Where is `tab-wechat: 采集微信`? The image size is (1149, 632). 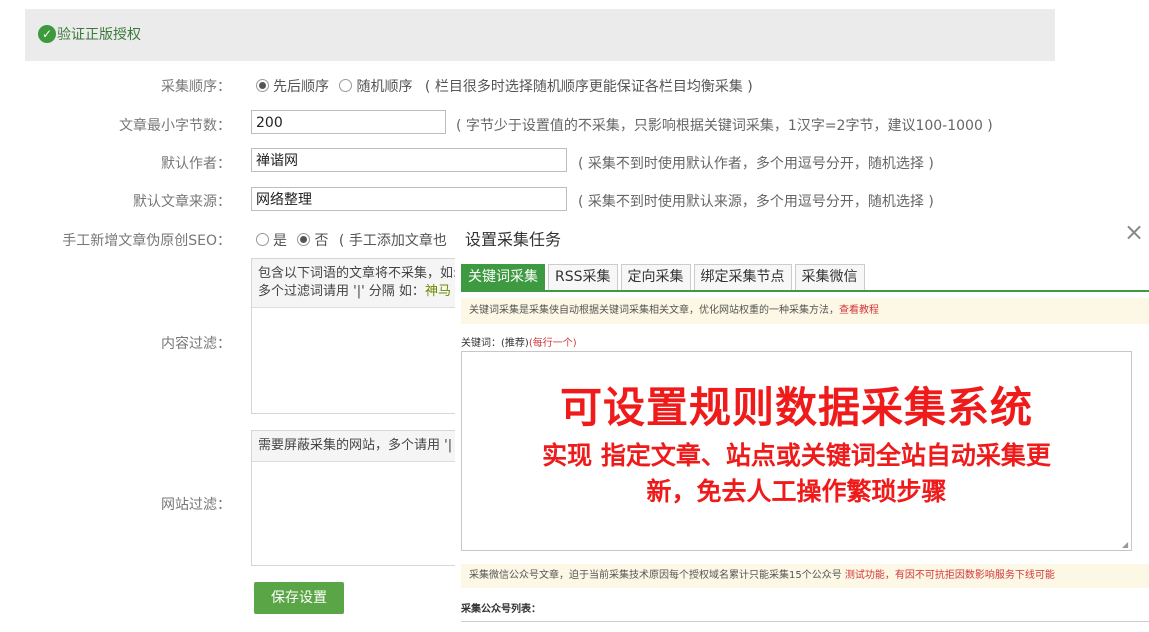
tab-wechat: 采集微信 is located at coordinates (829, 277).